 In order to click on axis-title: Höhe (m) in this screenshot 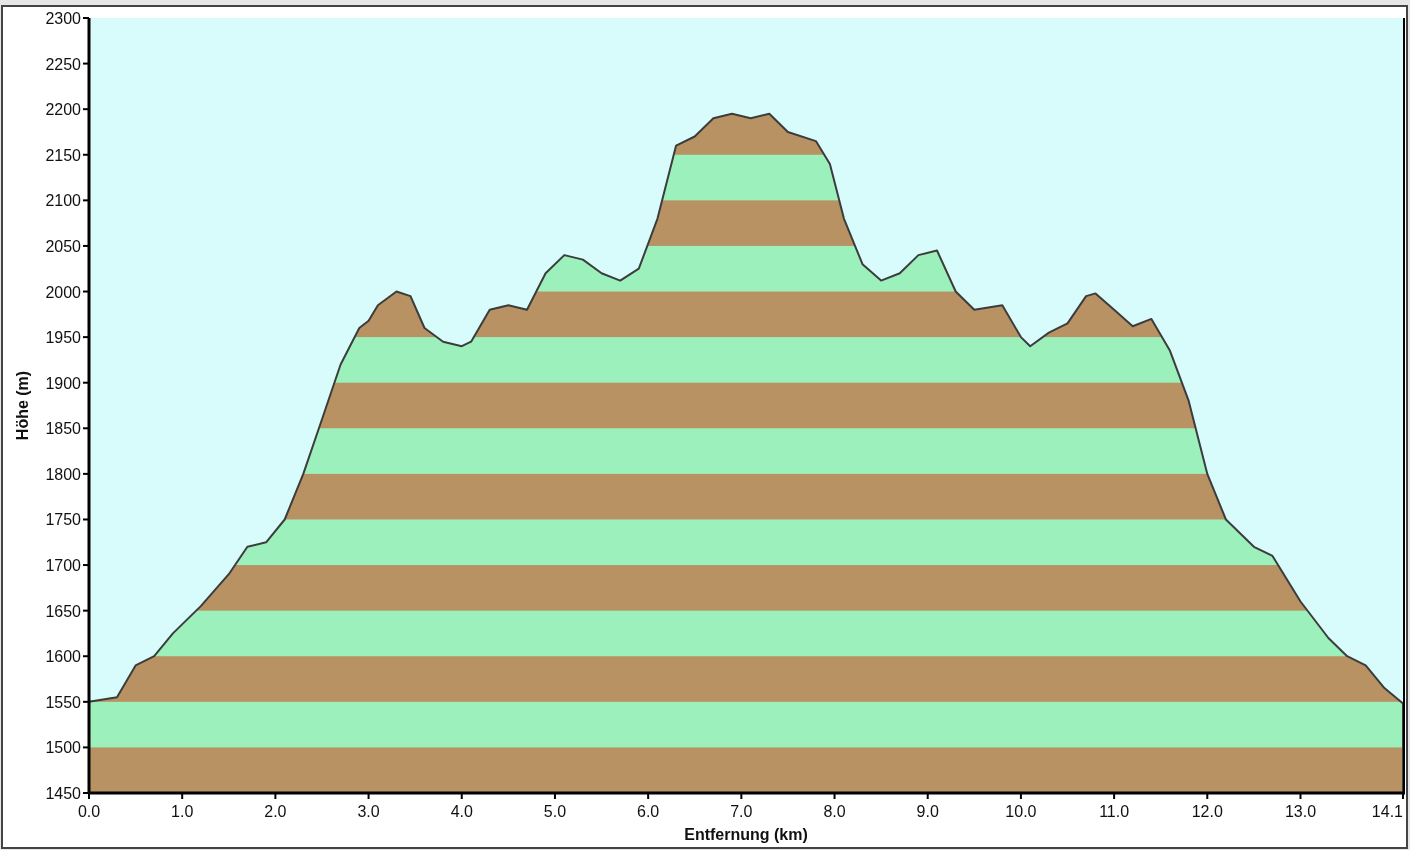, I will do `click(22, 405)`.